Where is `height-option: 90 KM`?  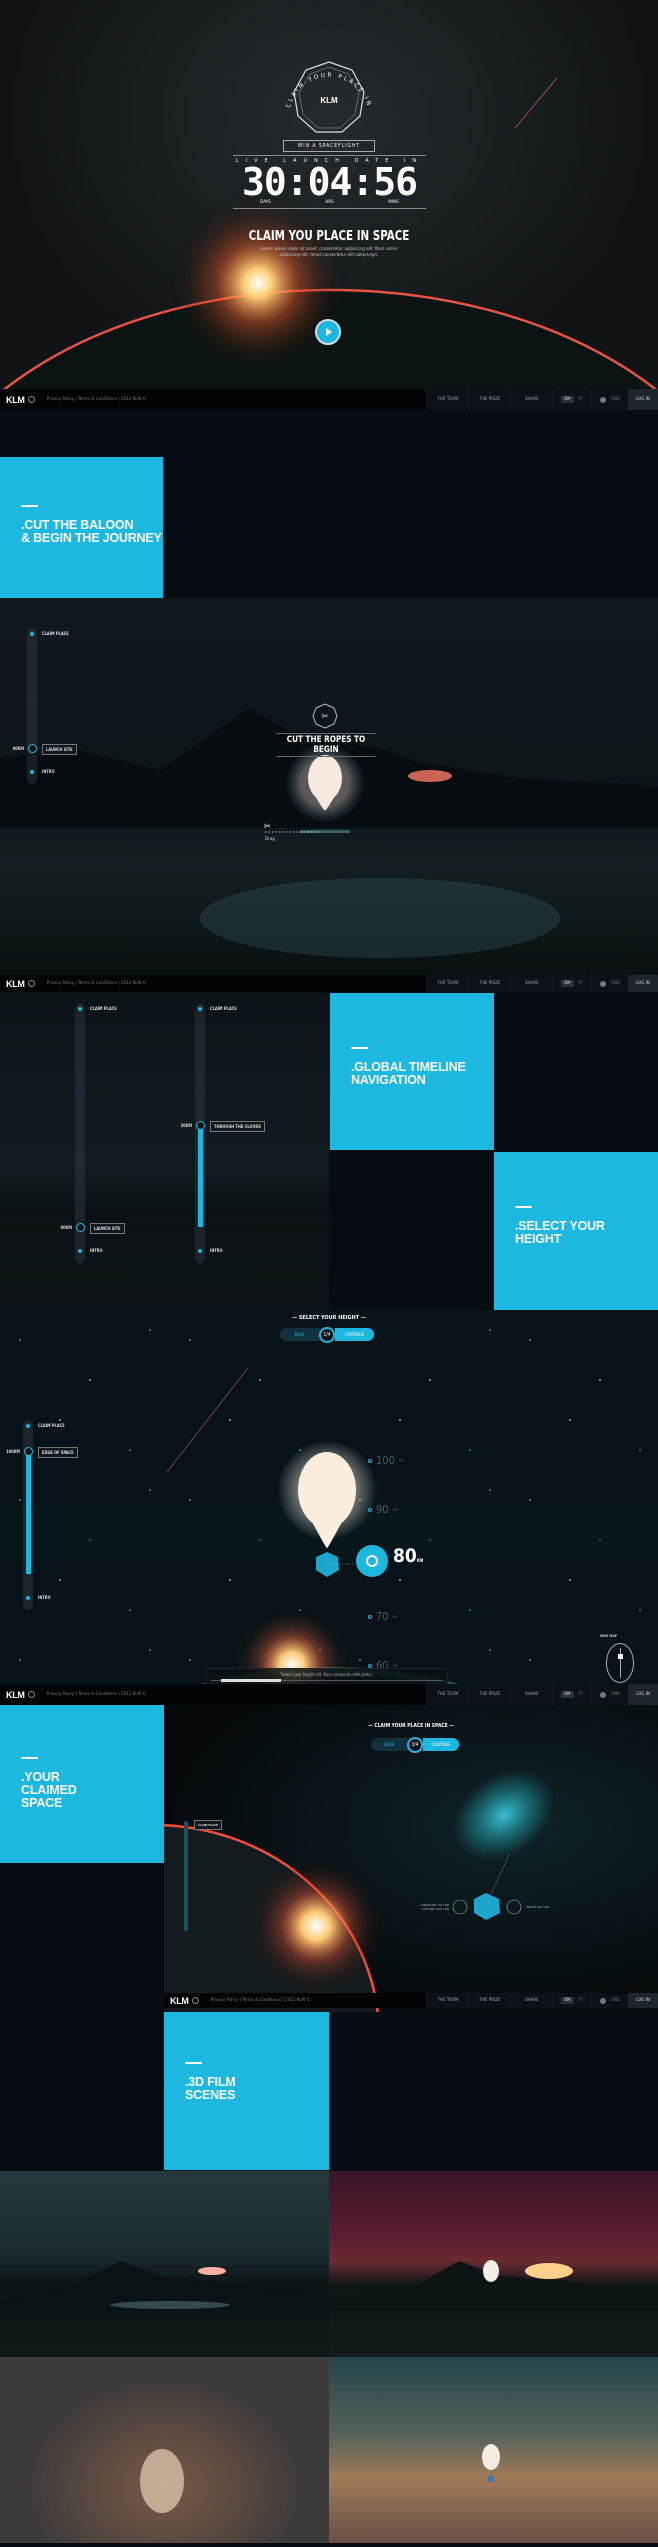
height-option: 90 KM is located at coordinates (382, 1509).